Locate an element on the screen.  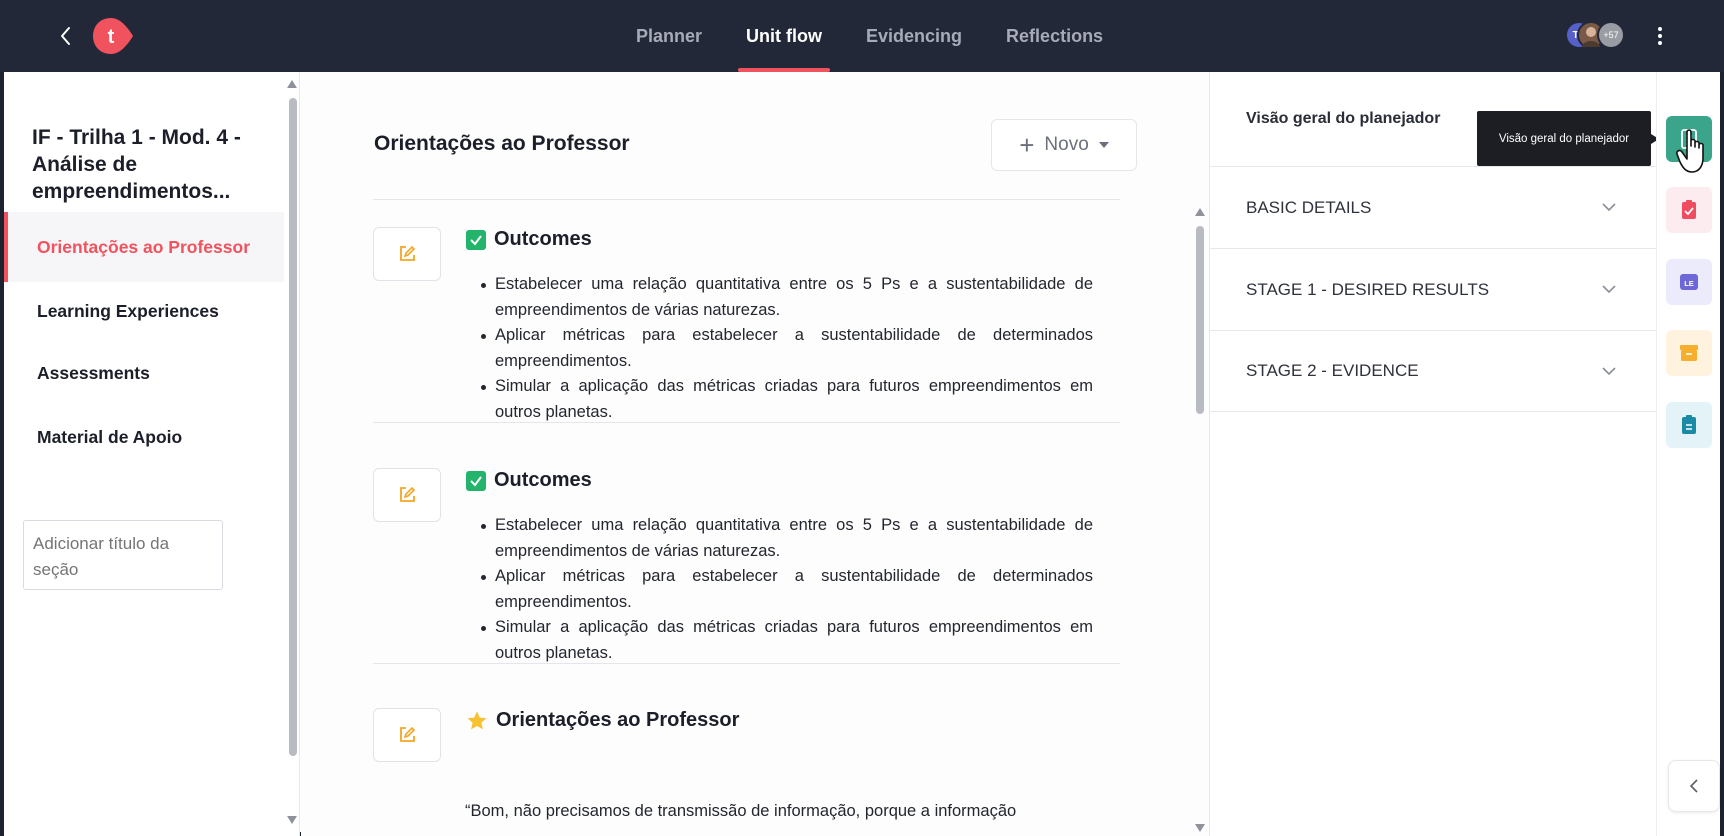
main-tabs: Planner Unit flow Evidencing Reflections is located at coordinates (869, 36).